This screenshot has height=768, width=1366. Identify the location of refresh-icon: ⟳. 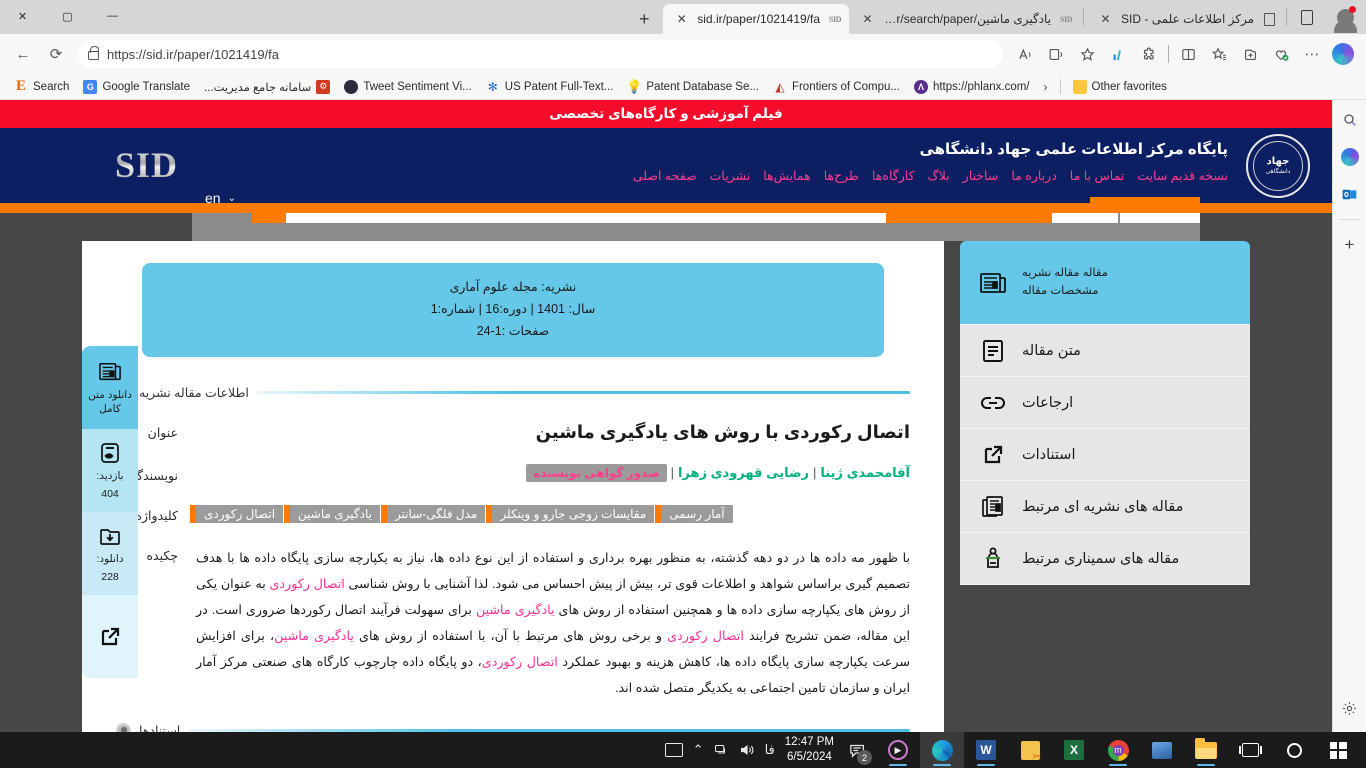
(56, 54).